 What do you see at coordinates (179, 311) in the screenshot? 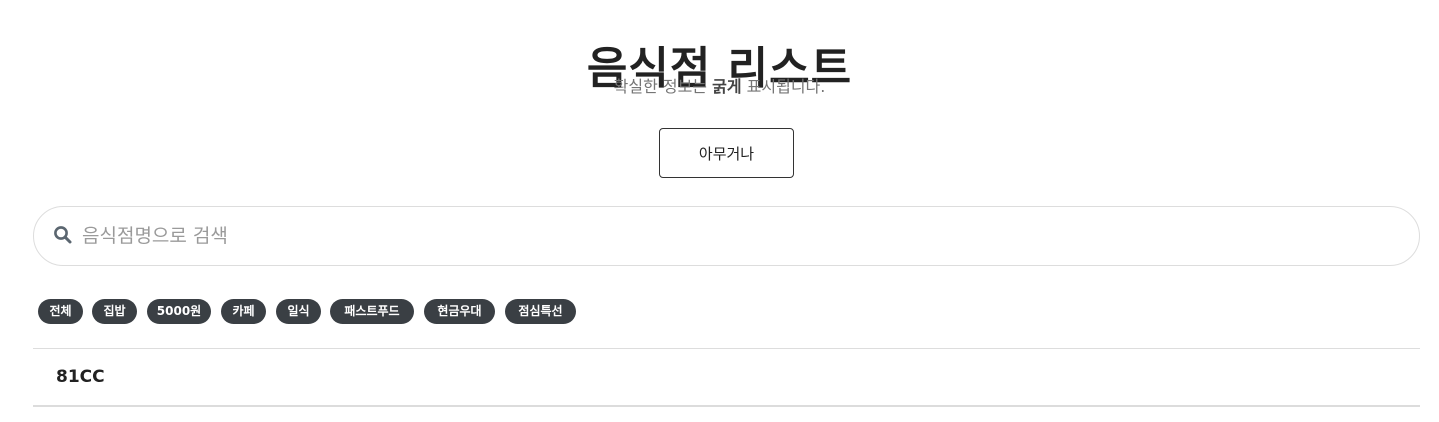
I see `filter-chip-5000won: 5000원` at bounding box center [179, 311].